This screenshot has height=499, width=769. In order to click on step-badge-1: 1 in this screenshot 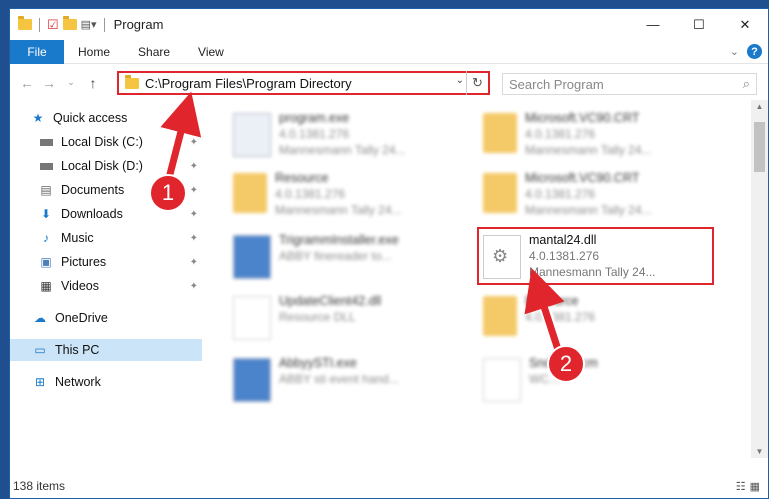, I will do `click(168, 193)`.